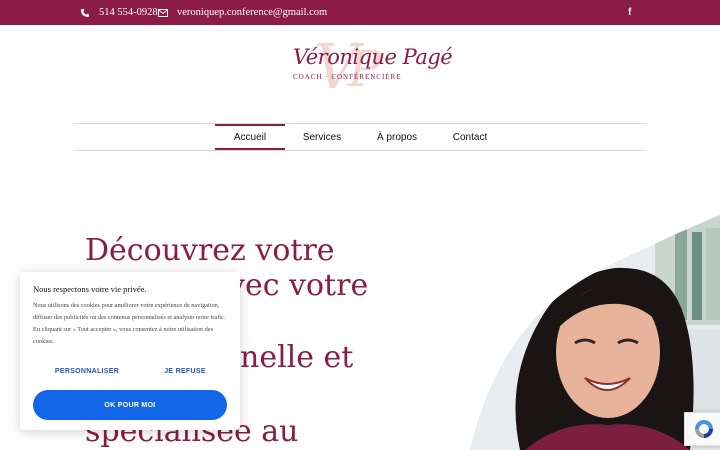  I want to click on accept-button: OK POUR MOI, so click(130, 405).